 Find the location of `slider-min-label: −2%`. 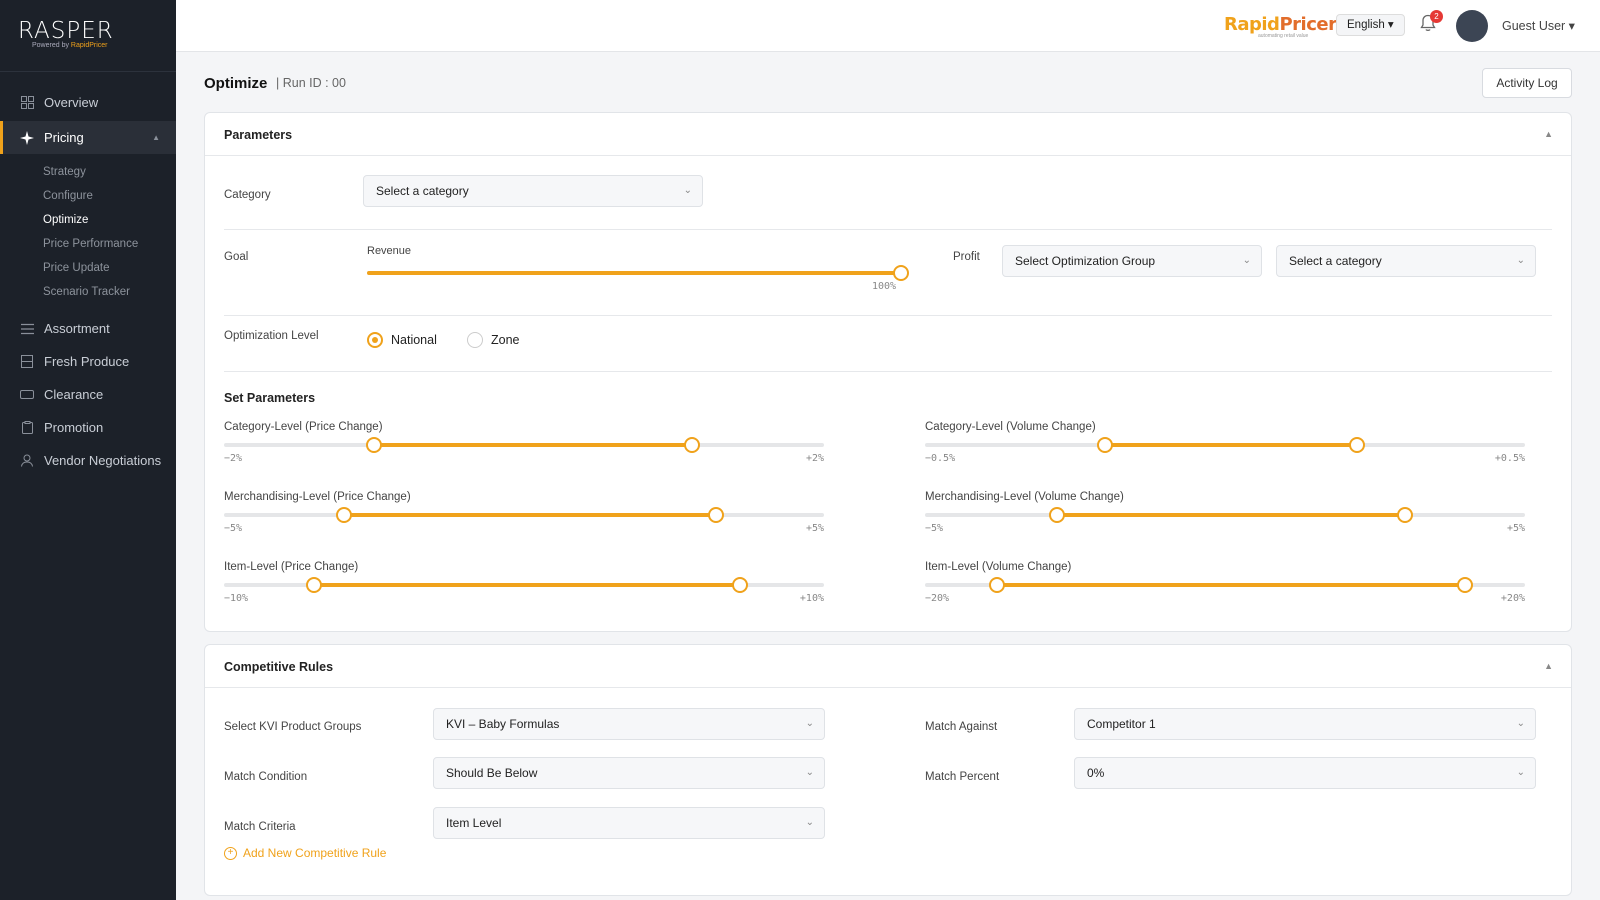

slider-min-label: −2% is located at coordinates (233, 458).